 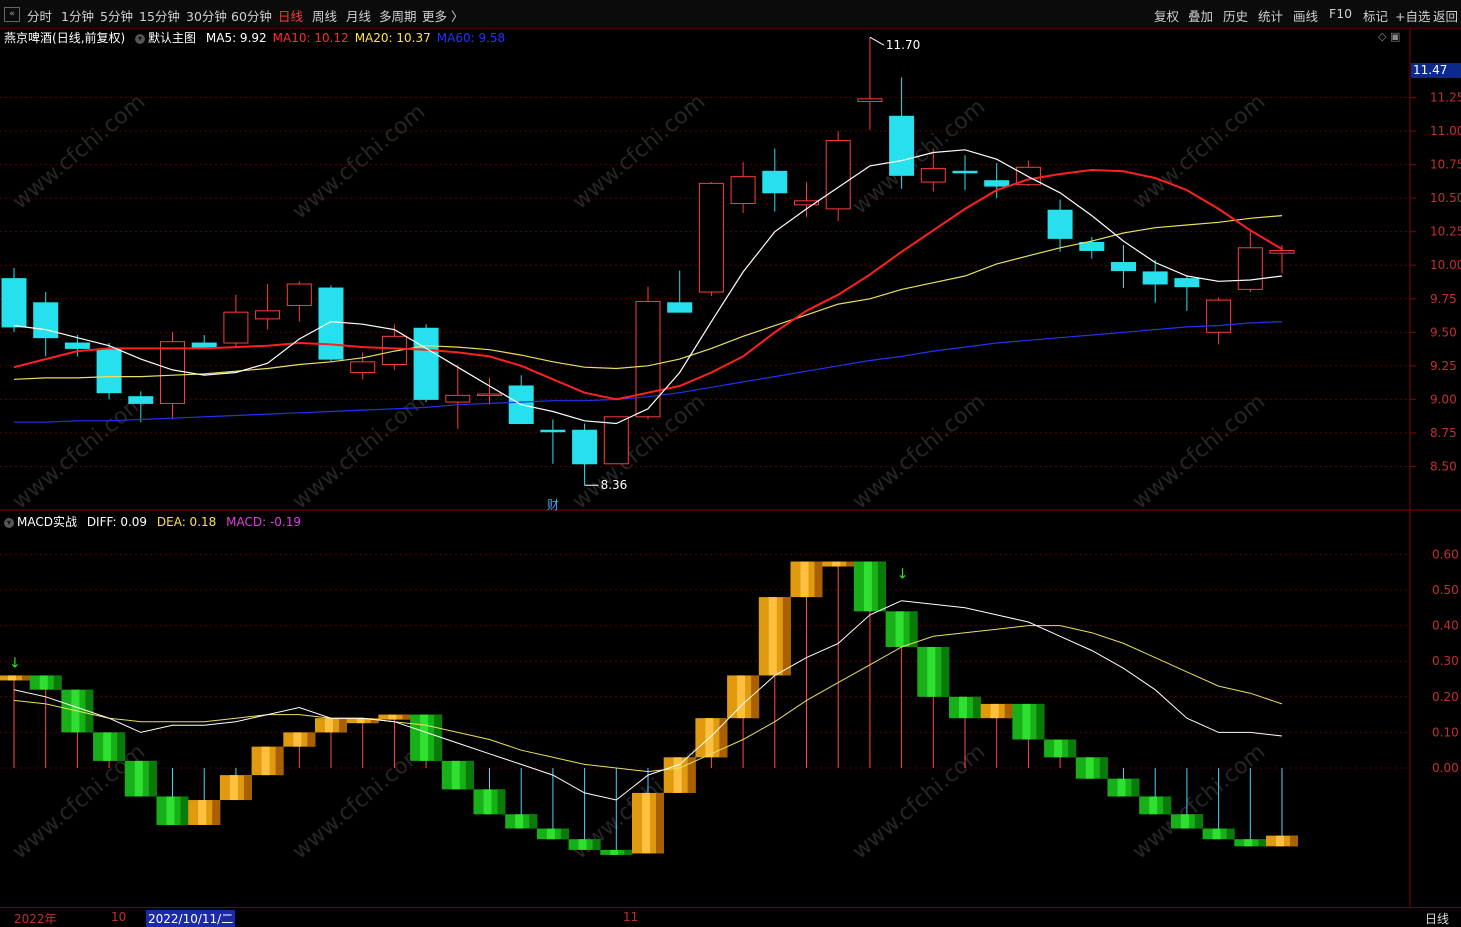 What do you see at coordinates (1437, 918) in the screenshot?
I see `period-label: 日线` at bounding box center [1437, 918].